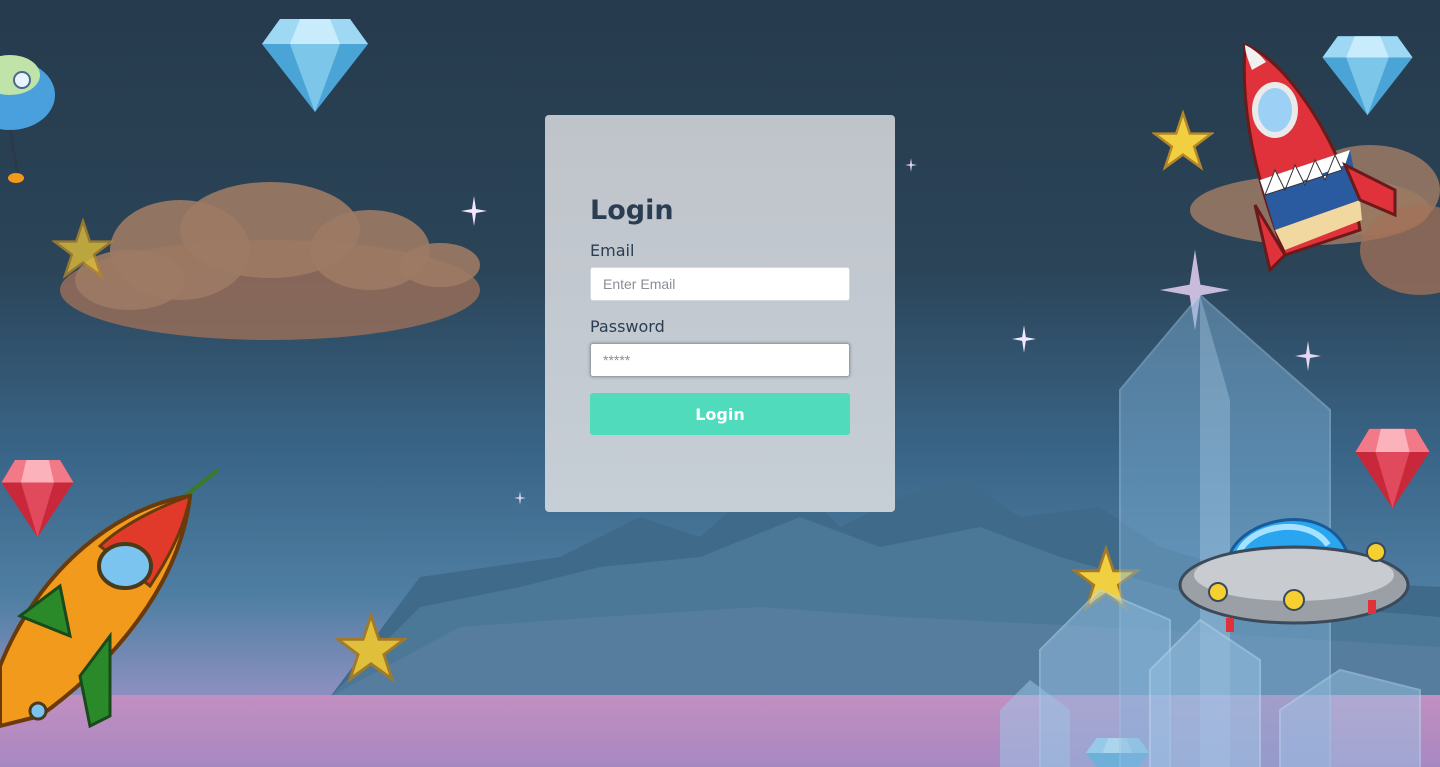  What do you see at coordinates (720, 360) in the screenshot?
I see `password-field` at bounding box center [720, 360].